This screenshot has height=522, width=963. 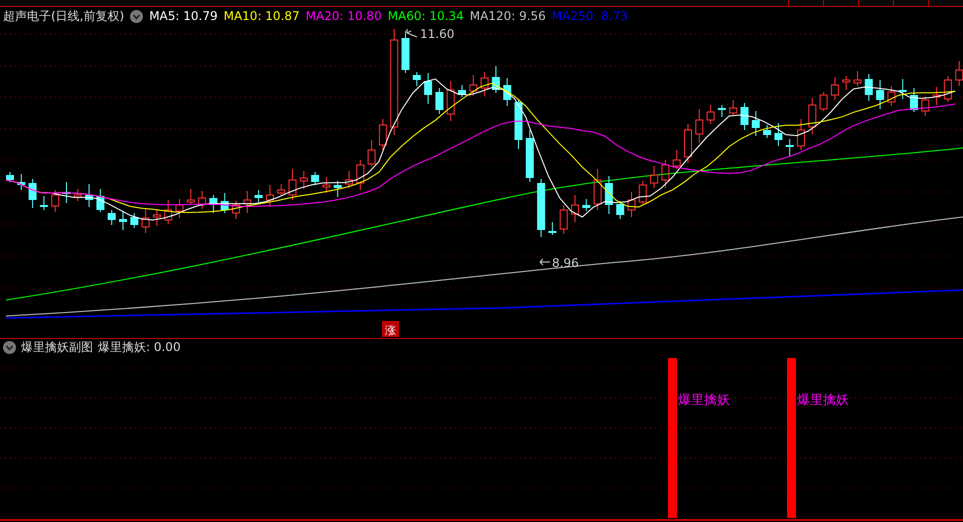 I want to click on ma-legend-label: MA5: 10.79, so click(x=183, y=16).